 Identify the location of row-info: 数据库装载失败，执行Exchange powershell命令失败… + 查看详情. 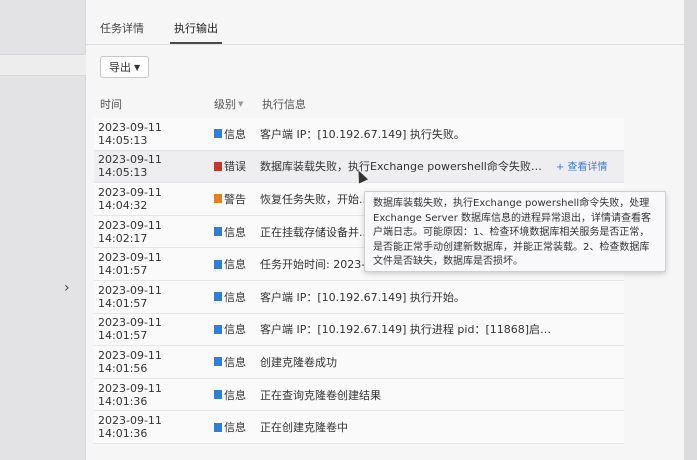
(442, 166).